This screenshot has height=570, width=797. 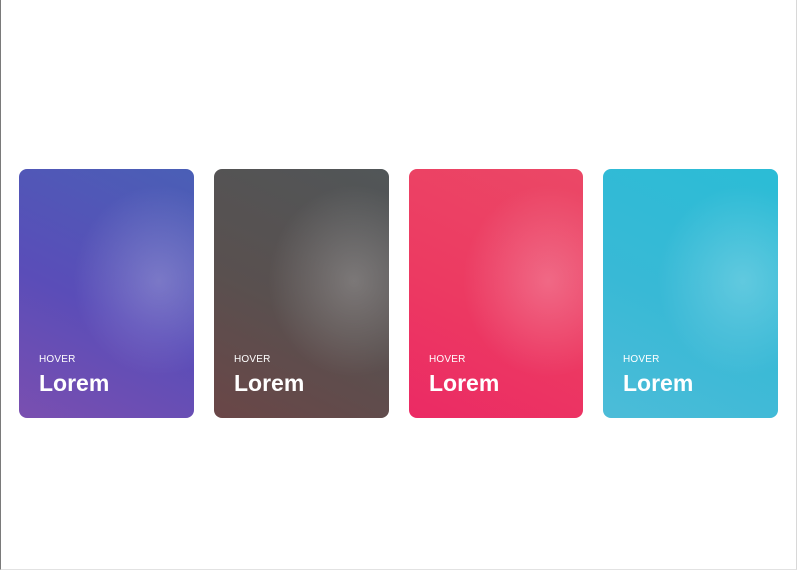 I want to click on hover-card-cyan: HOVER Lorem, so click(x=690, y=293).